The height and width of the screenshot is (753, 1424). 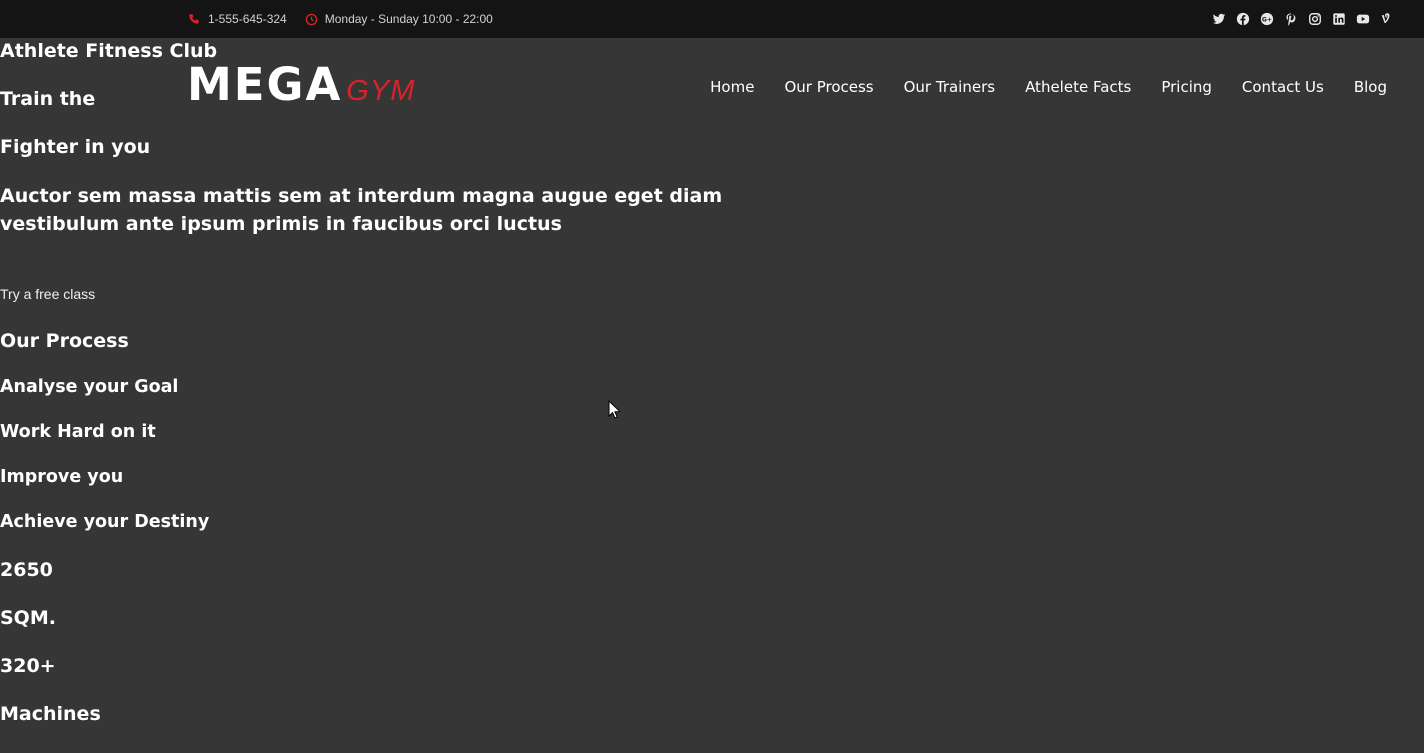 What do you see at coordinates (408, 19) in the screenshot?
I see `opening-hours: Monday - Sunday 10:00 - 22:00` at bounding box center [408, 19].